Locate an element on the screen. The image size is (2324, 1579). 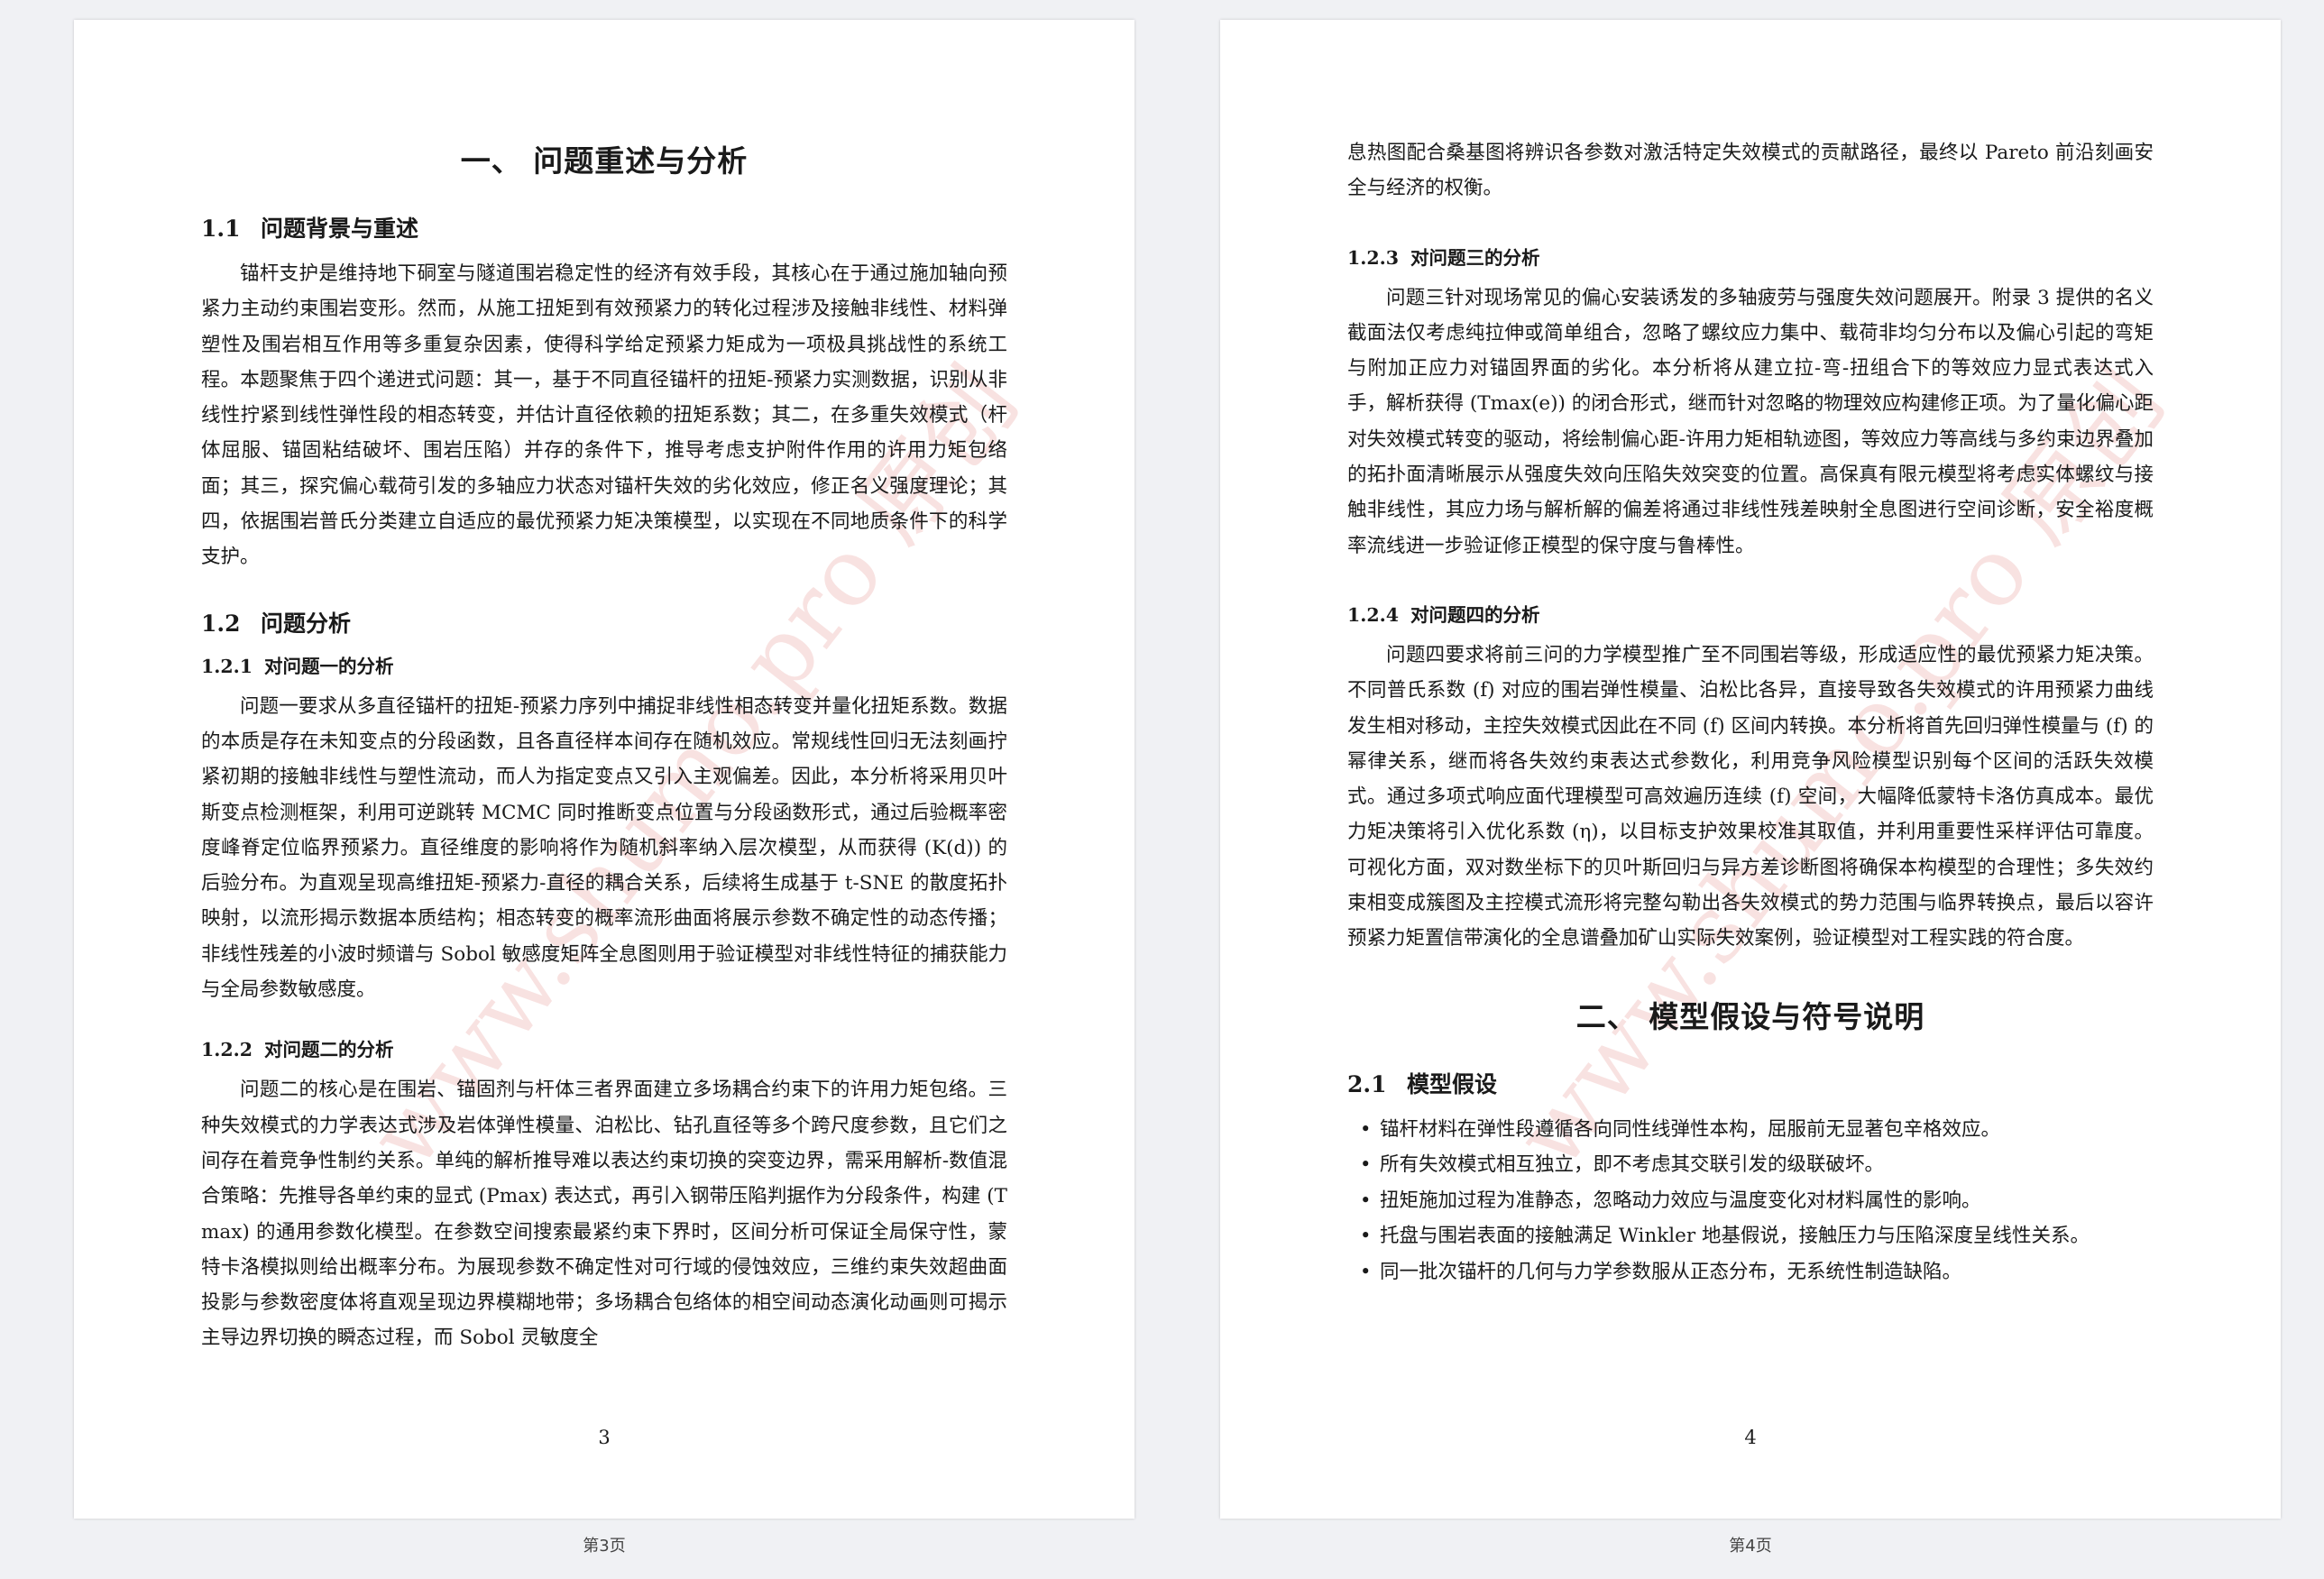
section-number: 1.1 is located at coordinates (221, 229).